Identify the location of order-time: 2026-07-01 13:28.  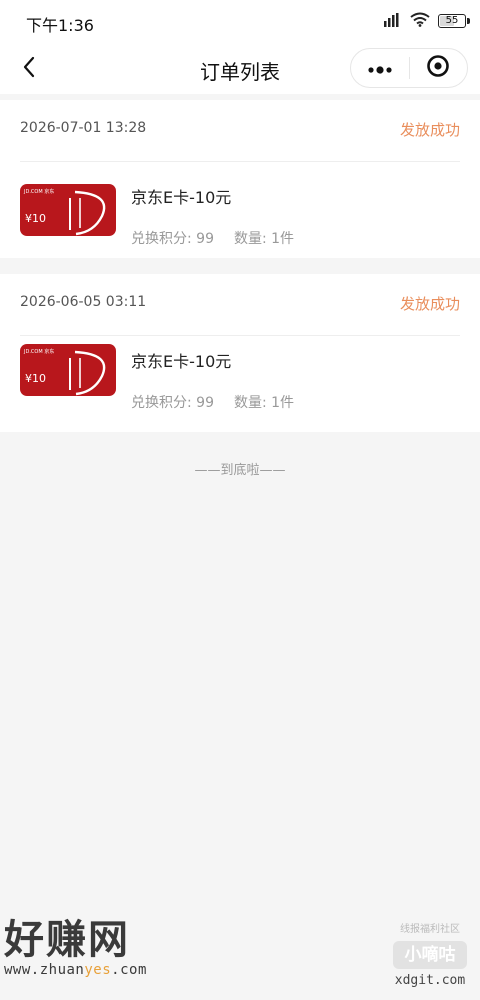
(83, 128).